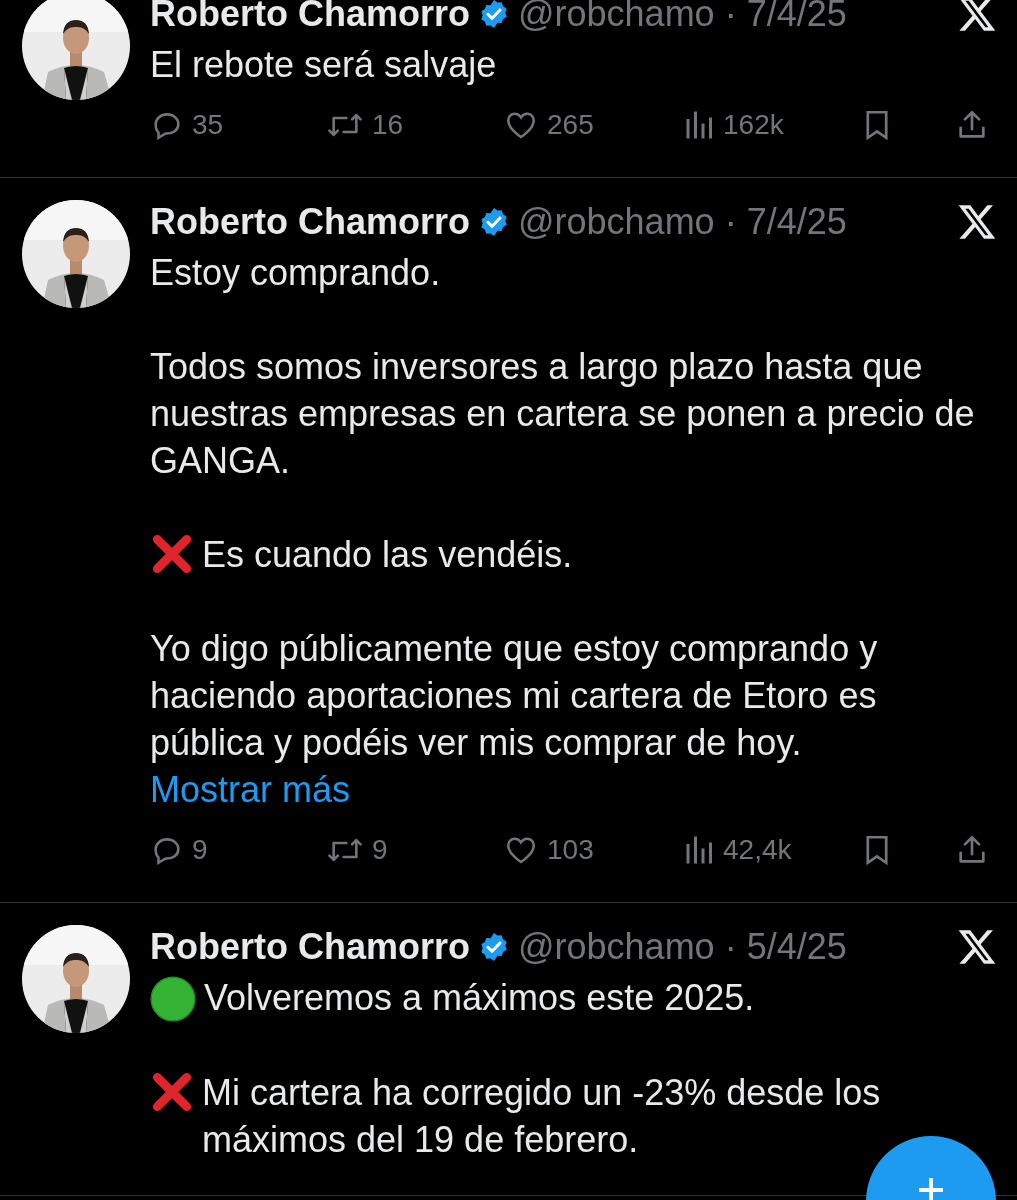 This screenshot has width=1017, height=1200. Describe the element at coordinates (387, 555) in the screenshot. I see `tweet-text: Es cuando las vendéis.` at that location.